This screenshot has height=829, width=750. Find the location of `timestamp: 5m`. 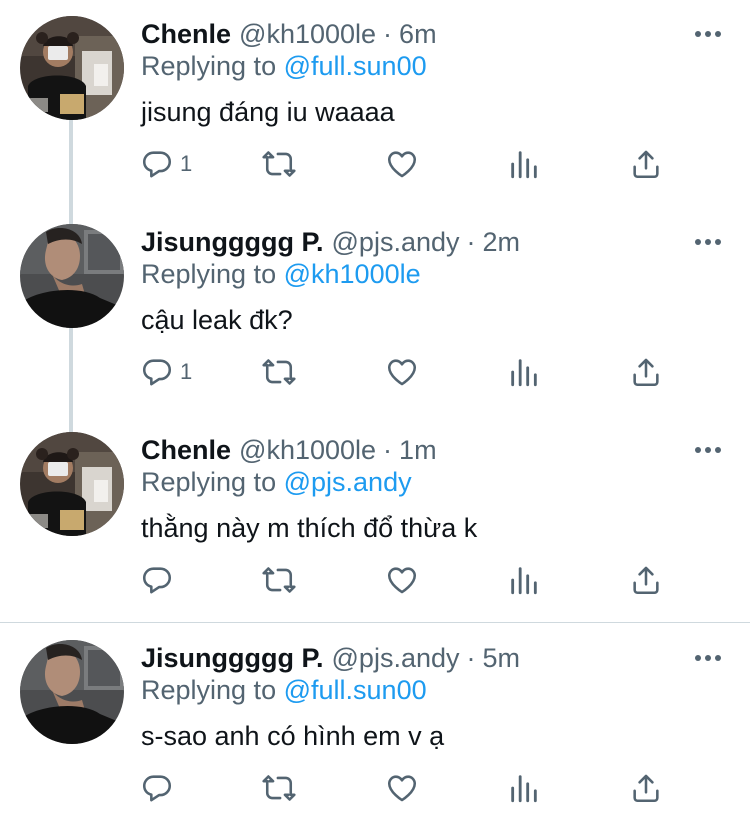

timestamp: 5m is located at coordinates (502, 658).